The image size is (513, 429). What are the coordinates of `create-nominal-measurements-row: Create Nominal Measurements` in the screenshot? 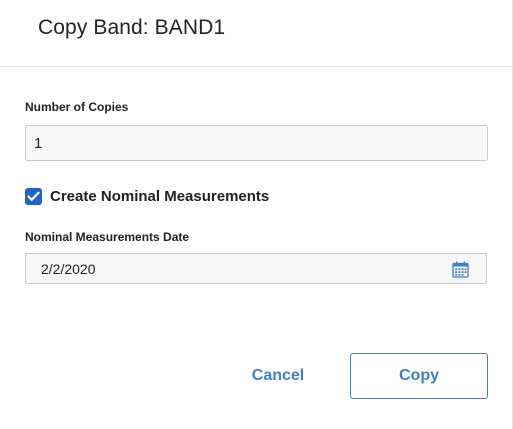 It's located at (147, 196).